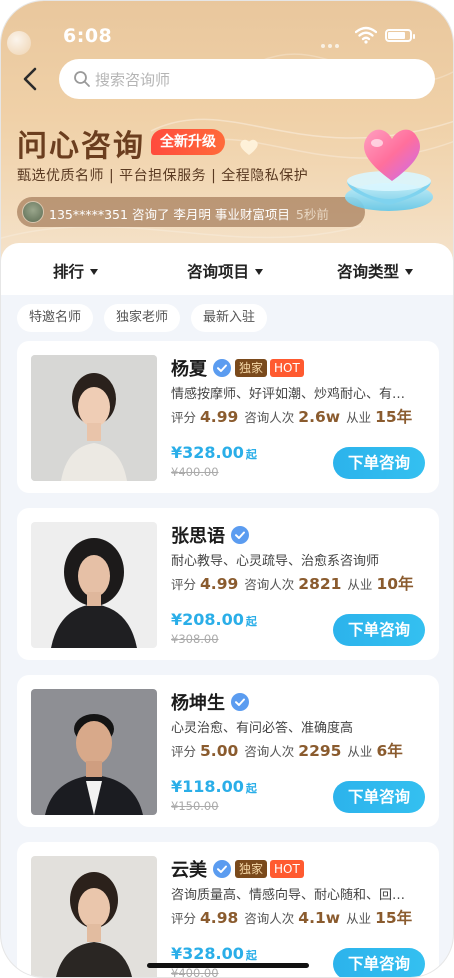  Describe the element at coordinates (189, 870) in the screenshot. I see `counselor-name: 云美` at that location.